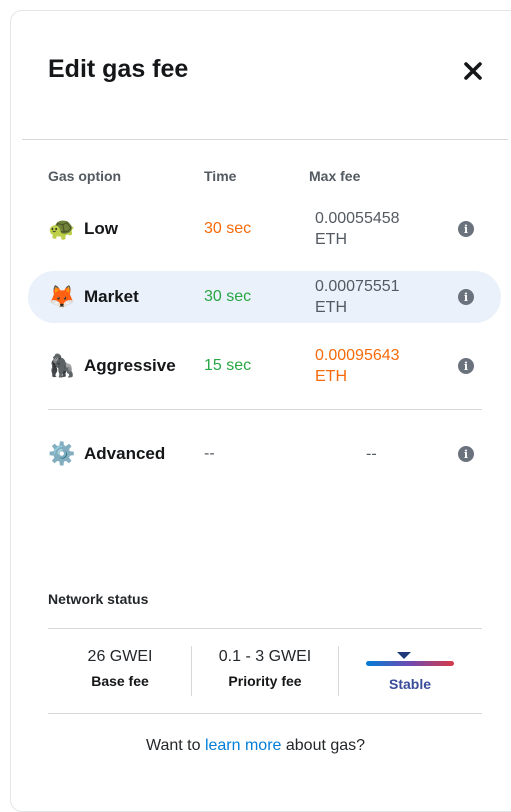 The height and width of the screenshot is (812, 511). I want to click on gas-option-label: Low, so click(101, 228).